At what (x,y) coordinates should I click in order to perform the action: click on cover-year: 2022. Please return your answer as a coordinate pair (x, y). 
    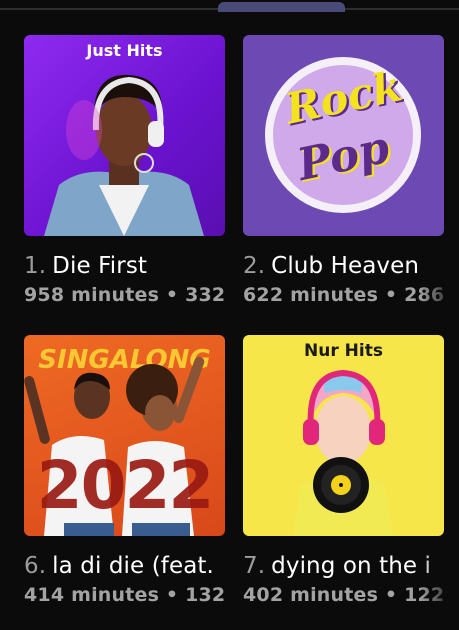
    Looking at the image, I should click on (125, 485).